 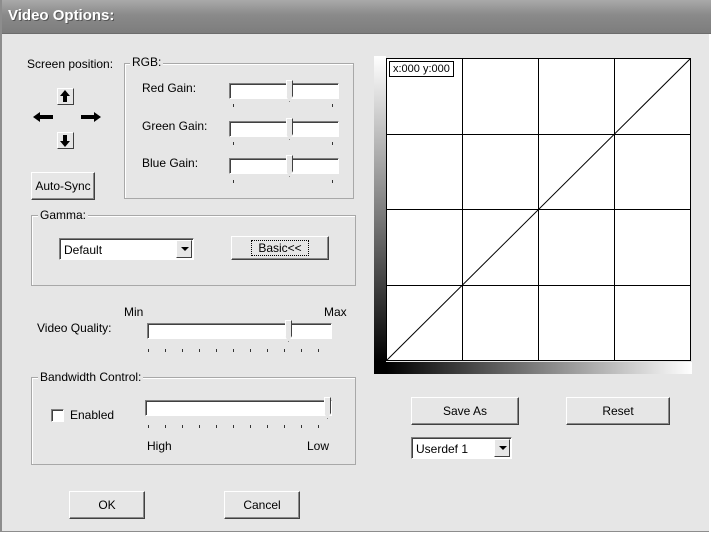 I want to click on gamma-select: Default, so click(x=126, y=249).